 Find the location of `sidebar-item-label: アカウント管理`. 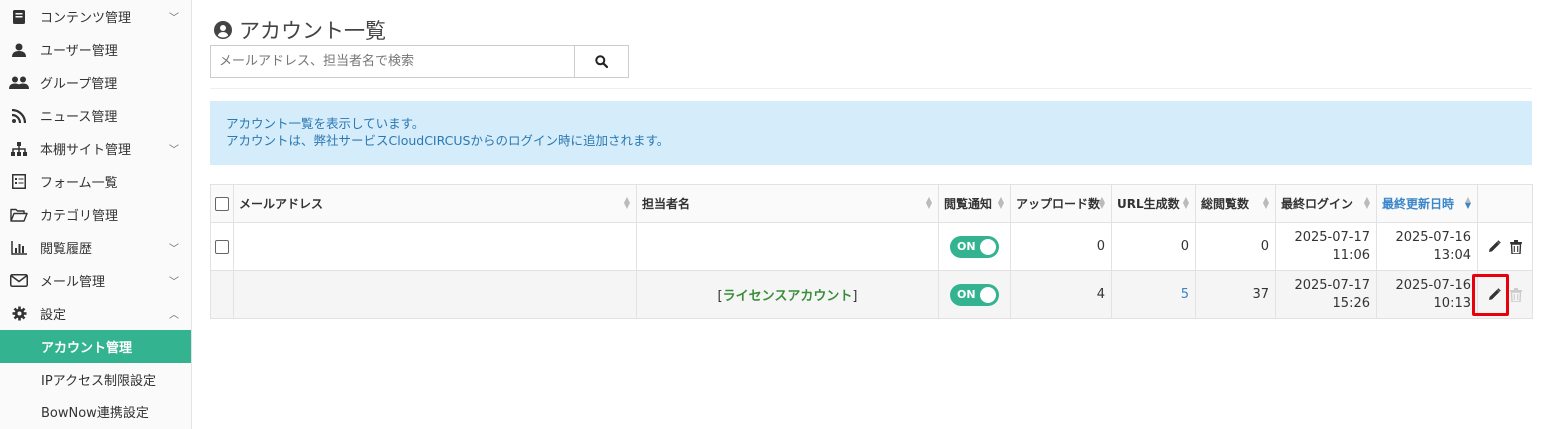

sidebar-item-label: アカウント管理 is located at coordinates (87, 348).